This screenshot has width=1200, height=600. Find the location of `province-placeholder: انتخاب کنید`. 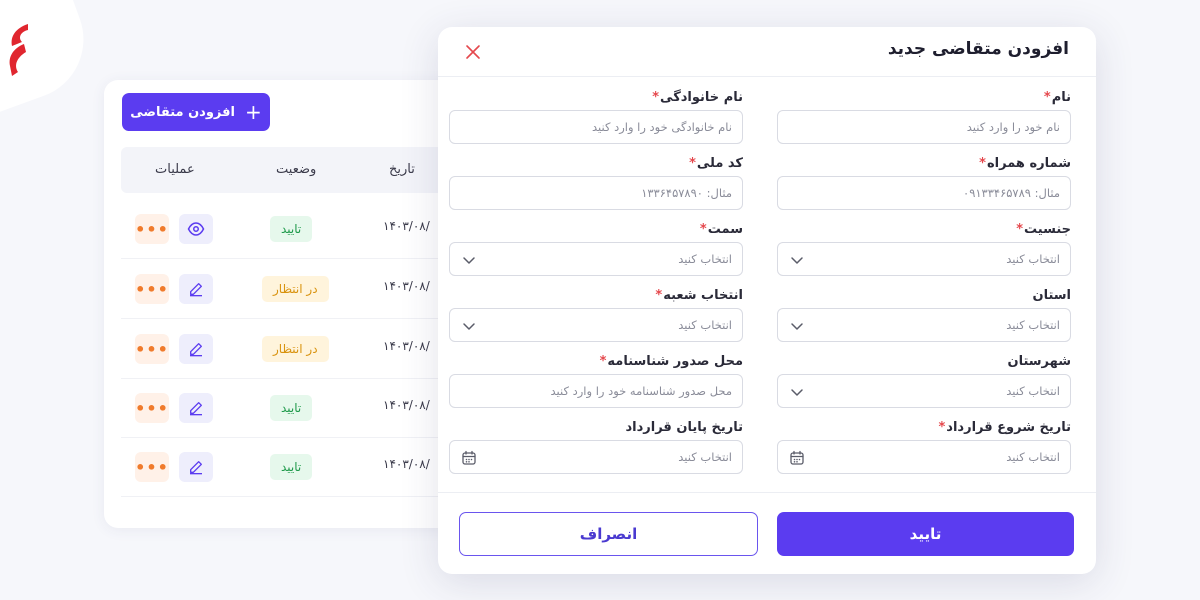

province-placeholder: انتخاب کنید is located at coordinates (1033, 325).